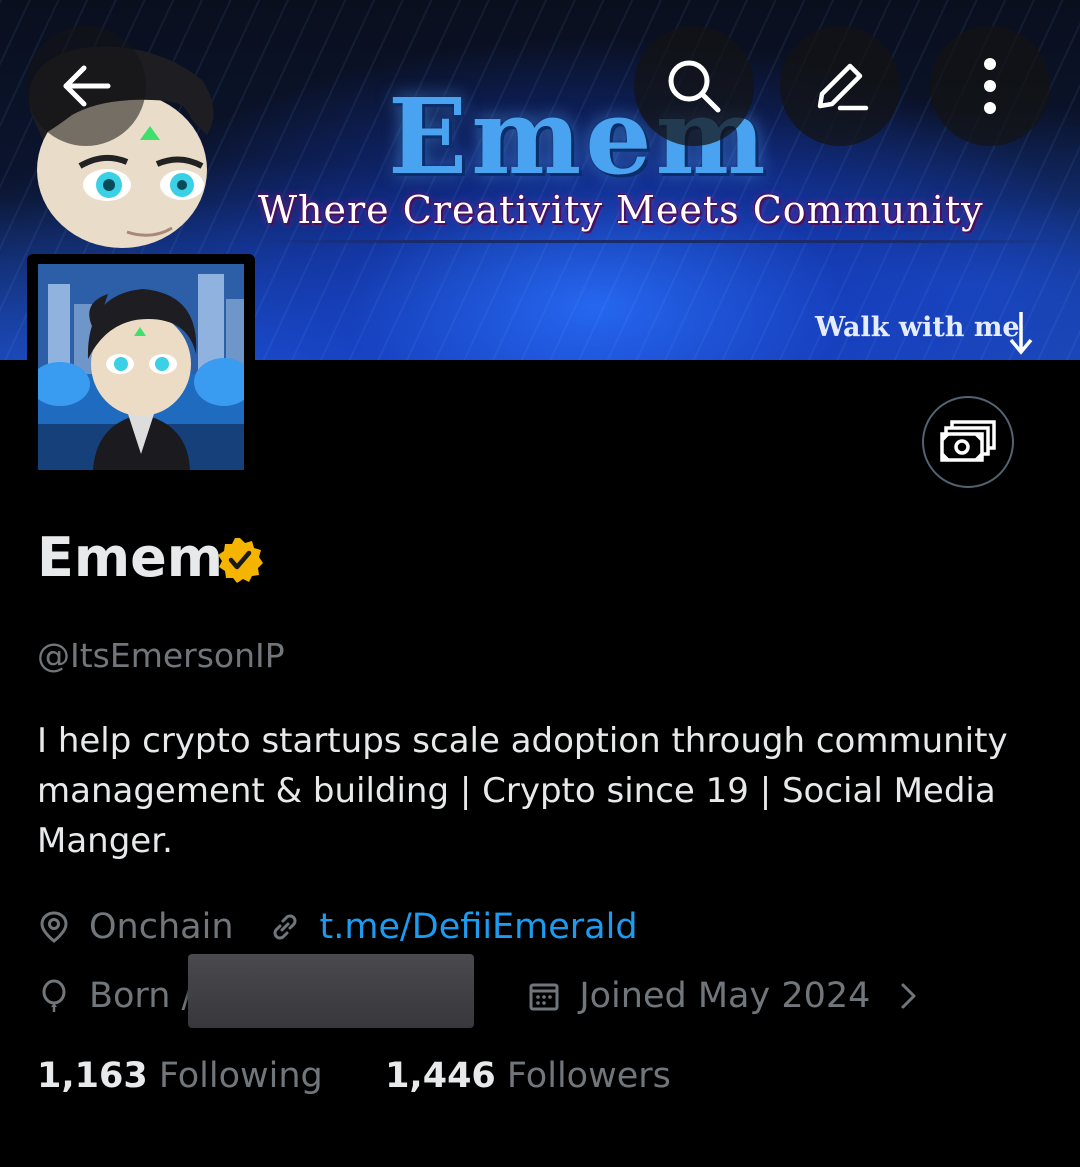  I want to click on search-icon, so click(694, 86).